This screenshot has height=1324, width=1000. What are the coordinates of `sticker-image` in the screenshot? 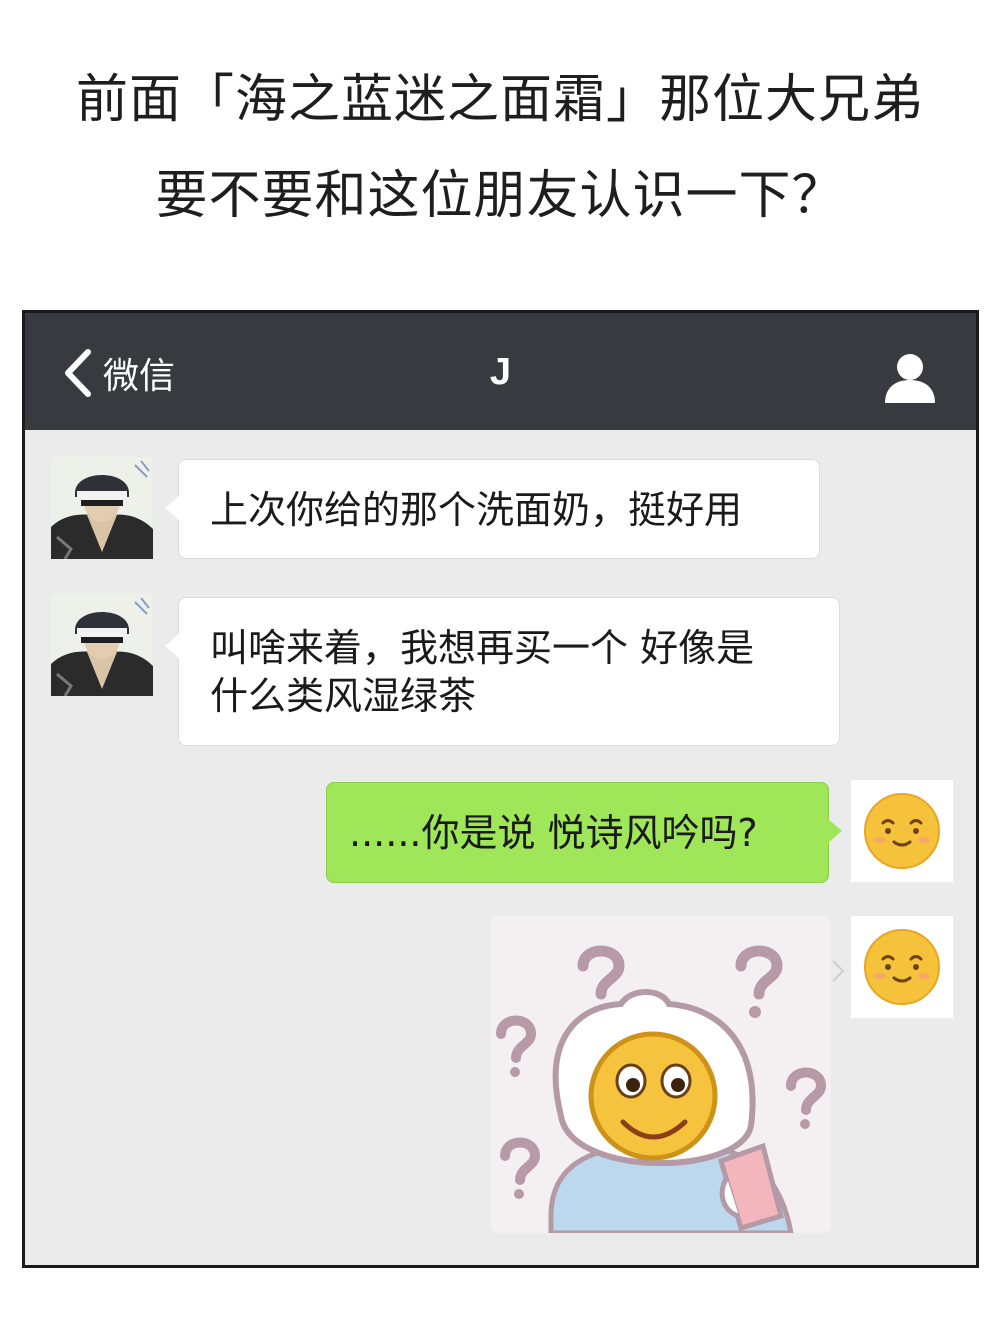 It's located at (661, 1074).